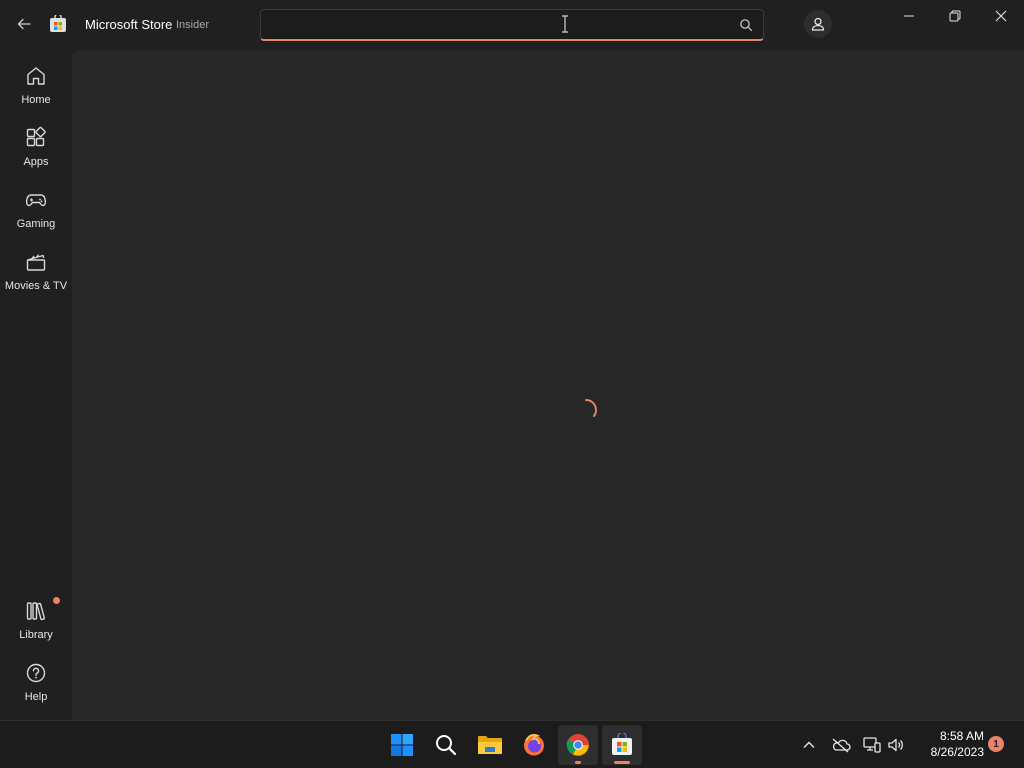  I want to click on network-icon, so click(872, 745).